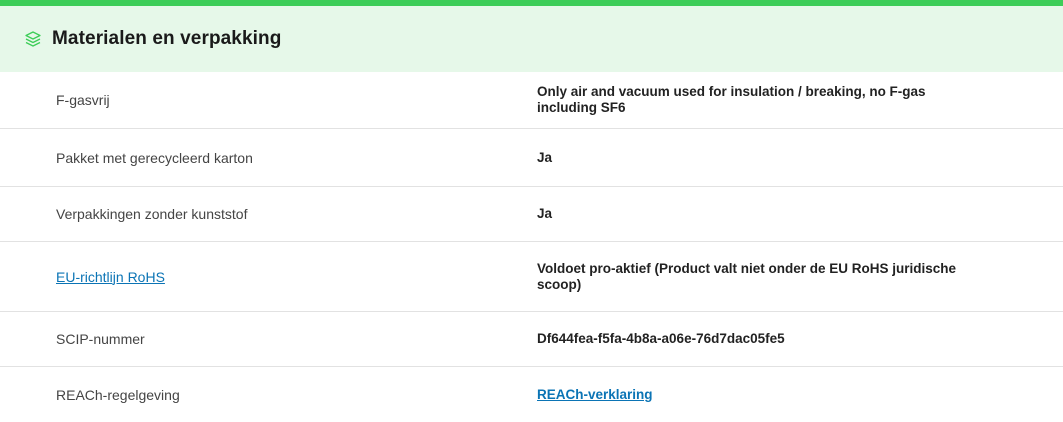  What do you see at coordinates (152, 214) in the screenshot?
I see `attribute-label: Verpakkingen zonder kunststof` at bounding box center [152, 214].